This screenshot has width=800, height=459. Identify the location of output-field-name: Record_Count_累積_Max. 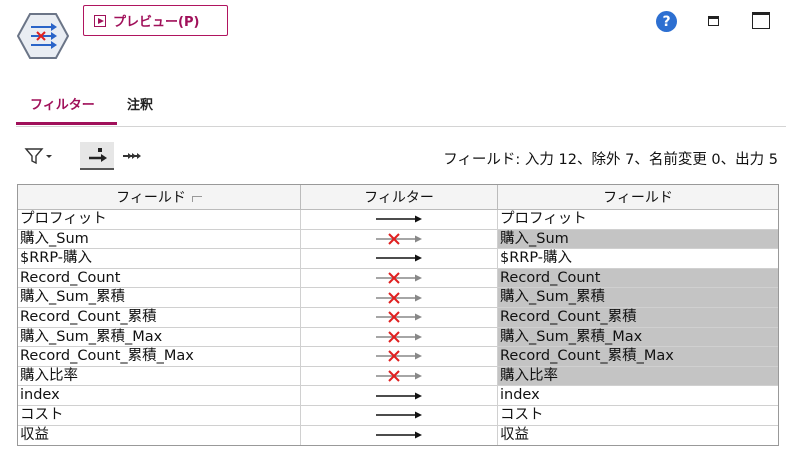
(638, 357).